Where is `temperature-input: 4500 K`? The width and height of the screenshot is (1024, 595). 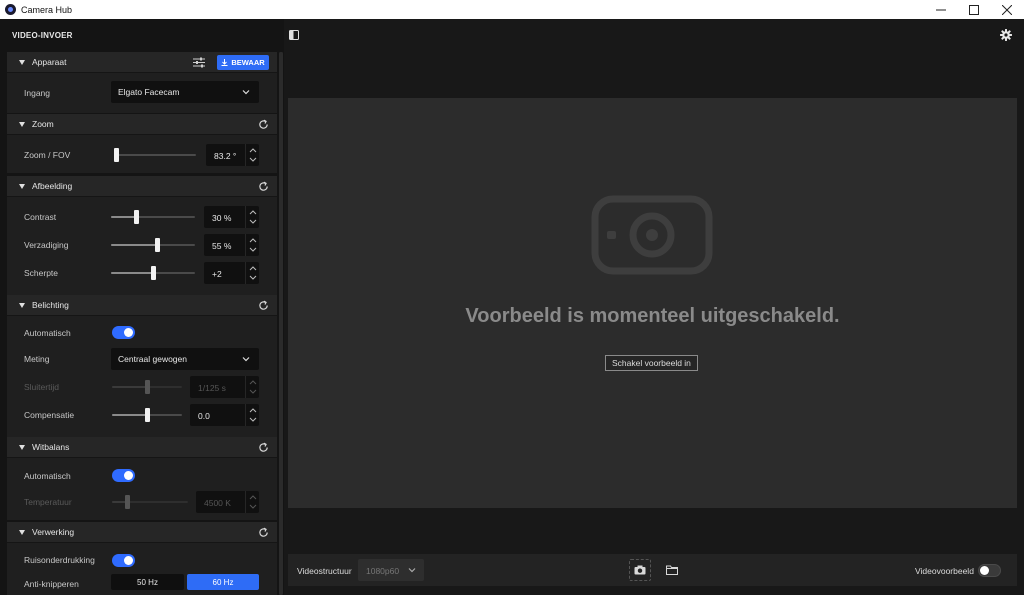
temperature-input: 4500 K is located at coordinates (227, 502).